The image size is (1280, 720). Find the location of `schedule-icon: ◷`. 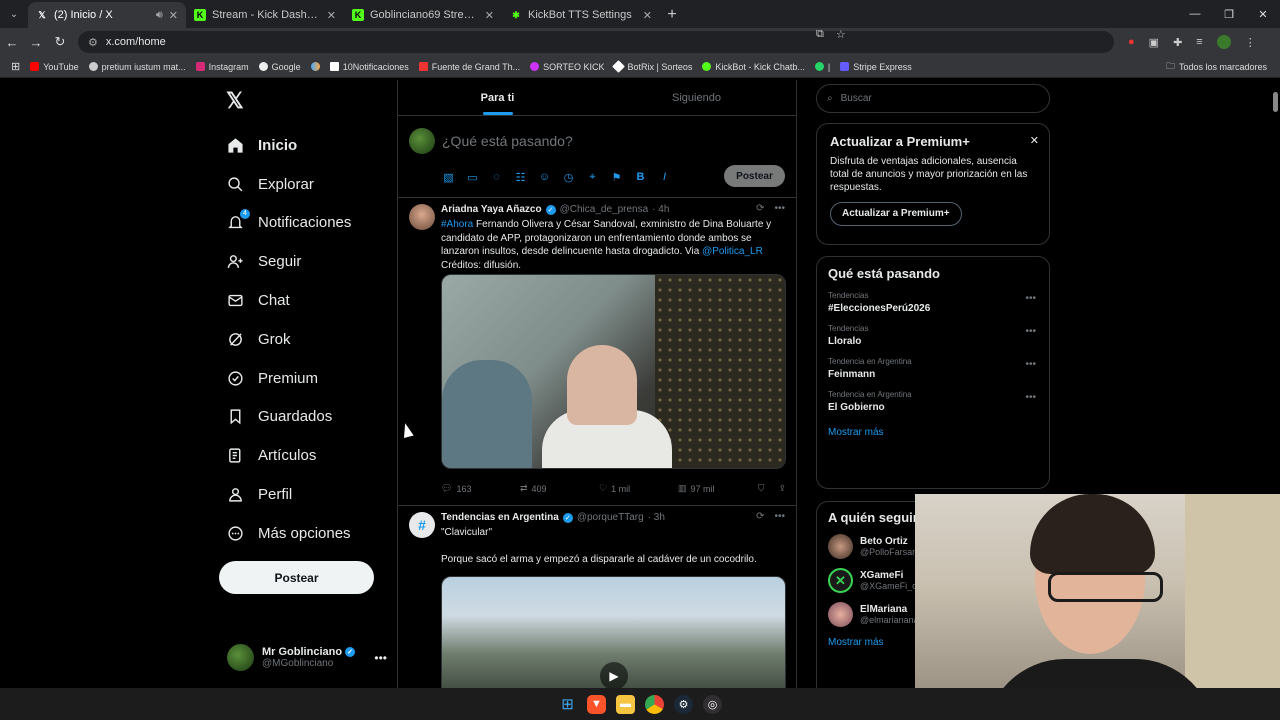

schedule-icon: ◷ is located at coordinates (568, 177).